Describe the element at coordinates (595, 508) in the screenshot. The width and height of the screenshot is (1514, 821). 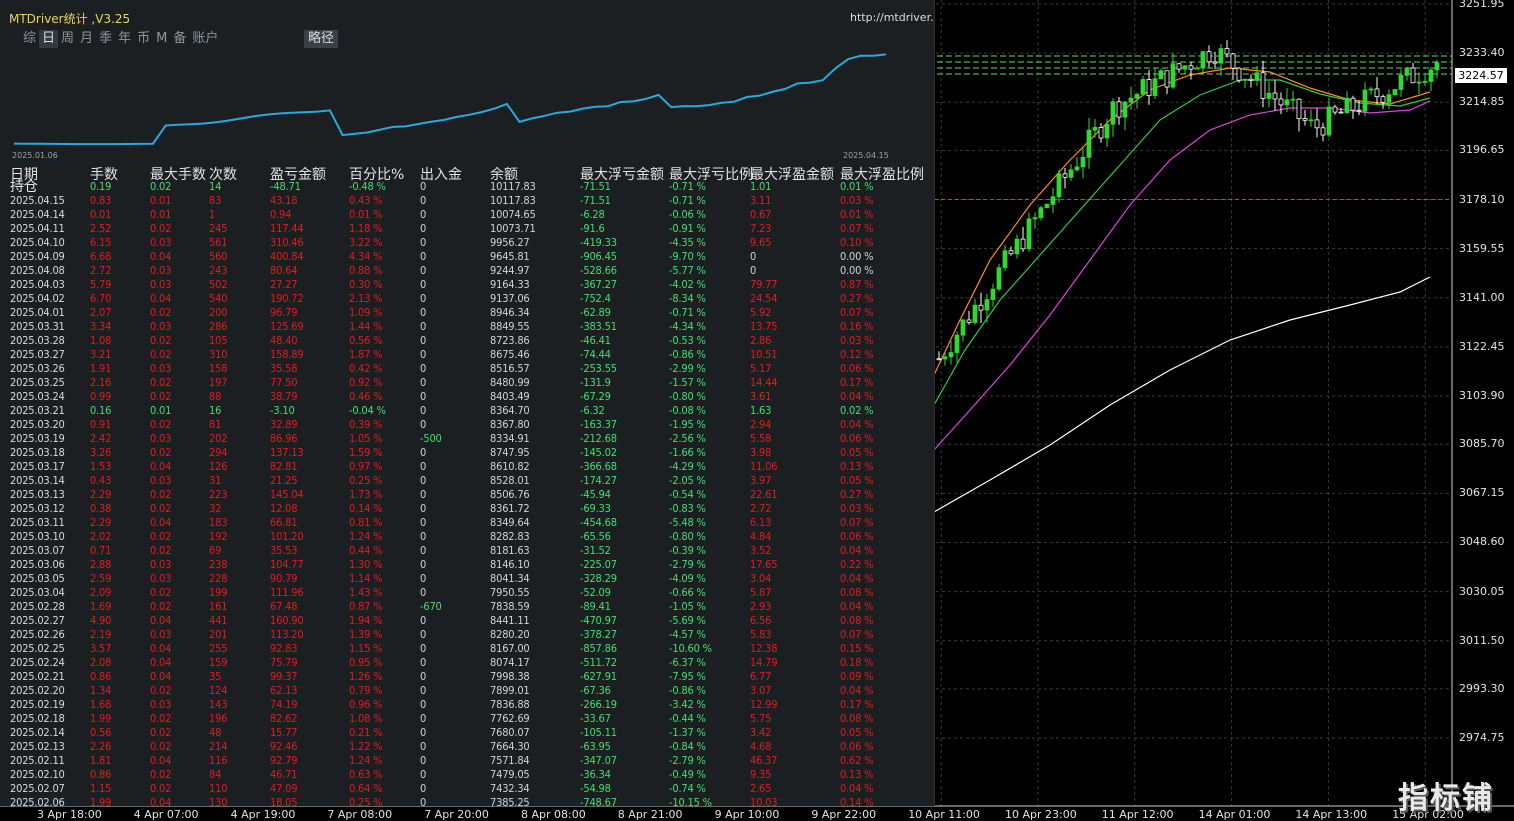
I see `table-cell: -69.33` at that location.